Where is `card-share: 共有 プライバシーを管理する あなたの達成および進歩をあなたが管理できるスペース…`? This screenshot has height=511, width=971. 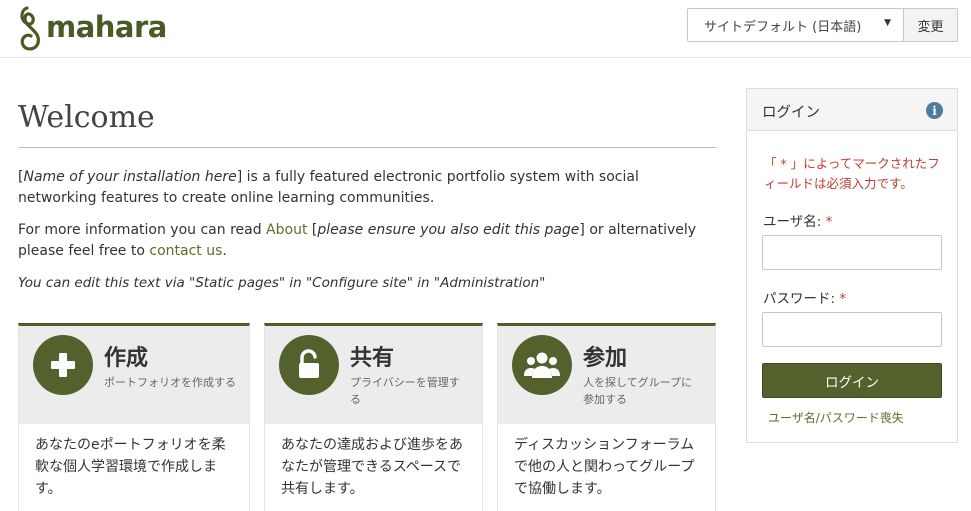
card-share: 共有 プライバシーを管理する あなたの達成および進歩をあなたが管理できるスペース… is located at coordinates (373, 417).